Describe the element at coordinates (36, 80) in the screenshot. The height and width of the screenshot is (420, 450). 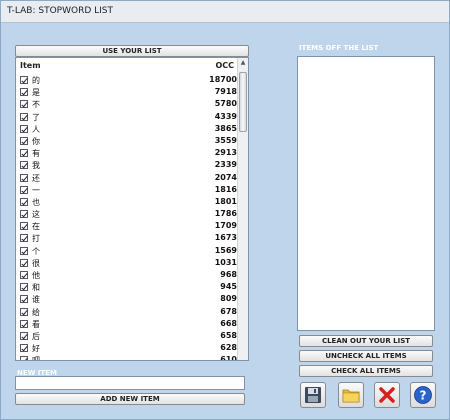
I see `item-word: 的` at that location.